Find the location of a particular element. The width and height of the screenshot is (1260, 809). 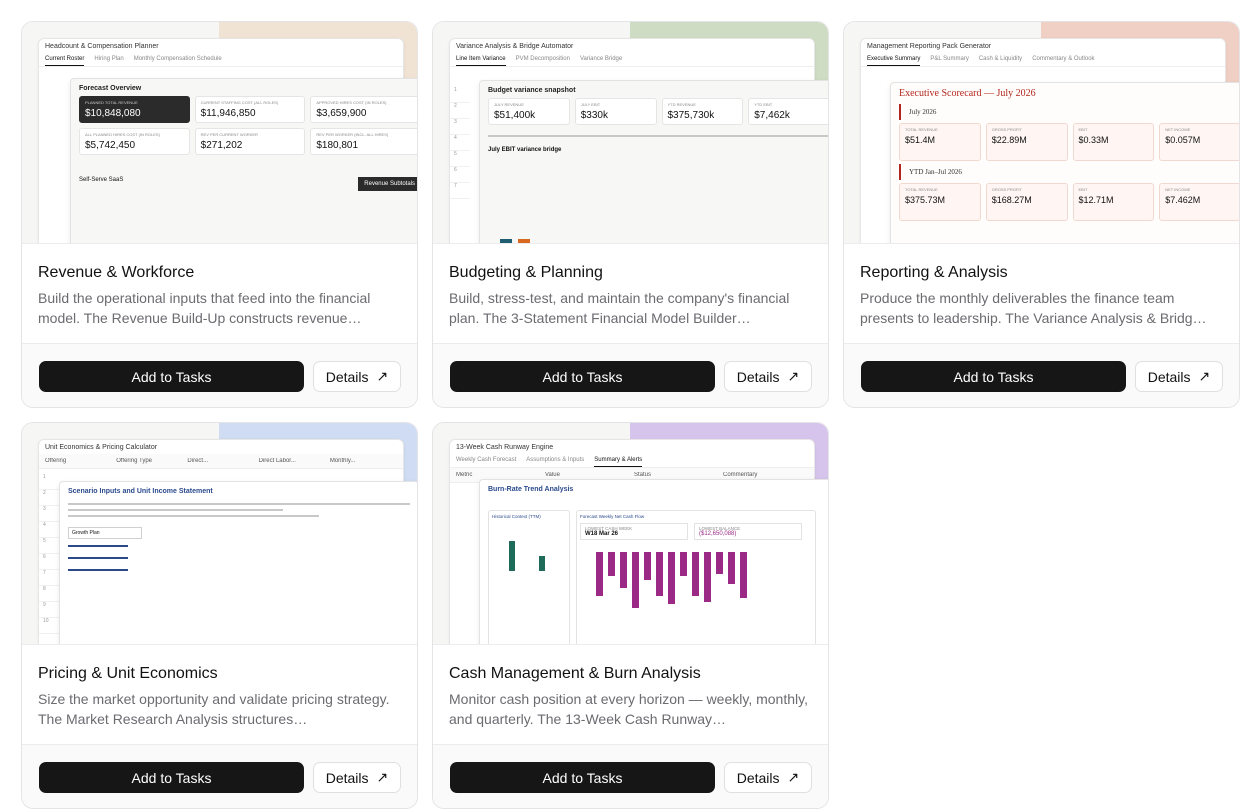

subsection-label: Self-Serve SaaS is located at coordinates (101, 180).